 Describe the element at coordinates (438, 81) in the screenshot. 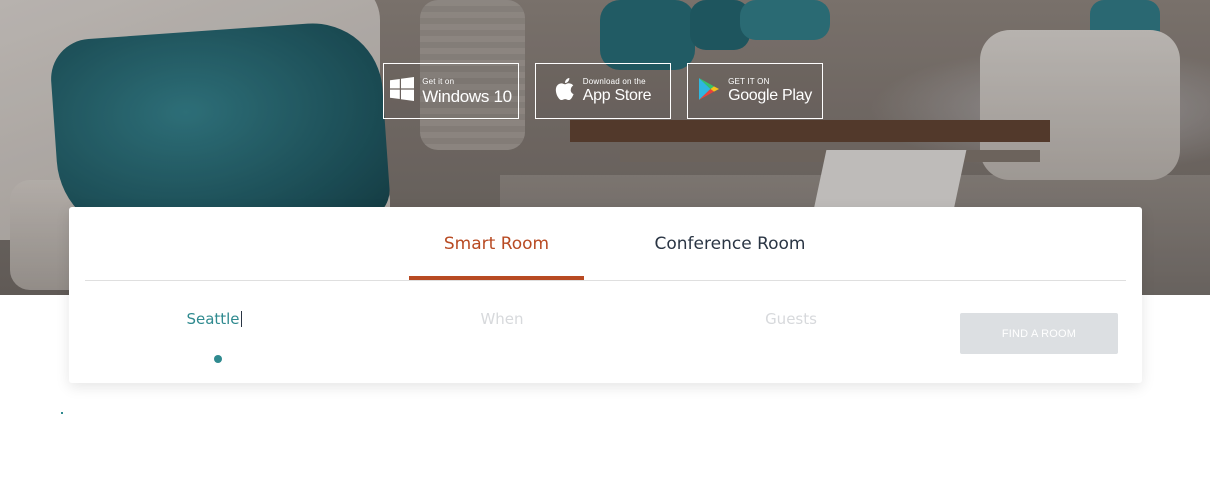

I see `badge-small-text: Get it on` at that location.